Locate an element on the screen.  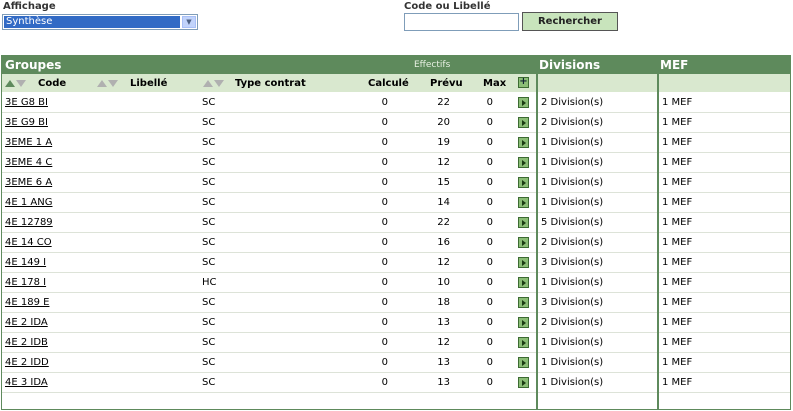
effectifs-heading: Effectifs is located at coordinates (432, 65).